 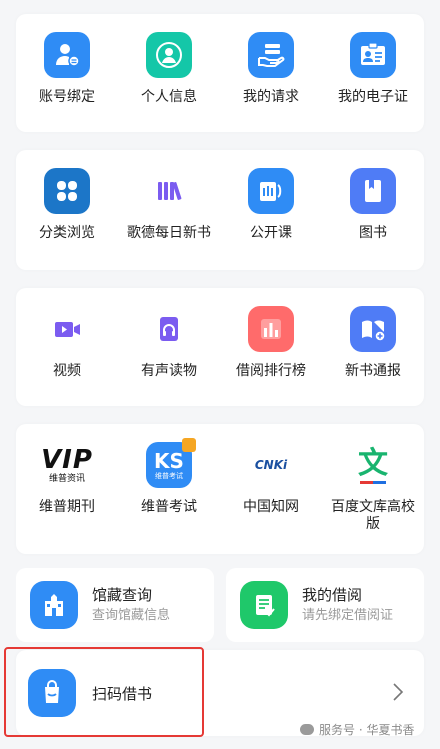 I want to click on id-card-icon, so click(x=373, y=55).